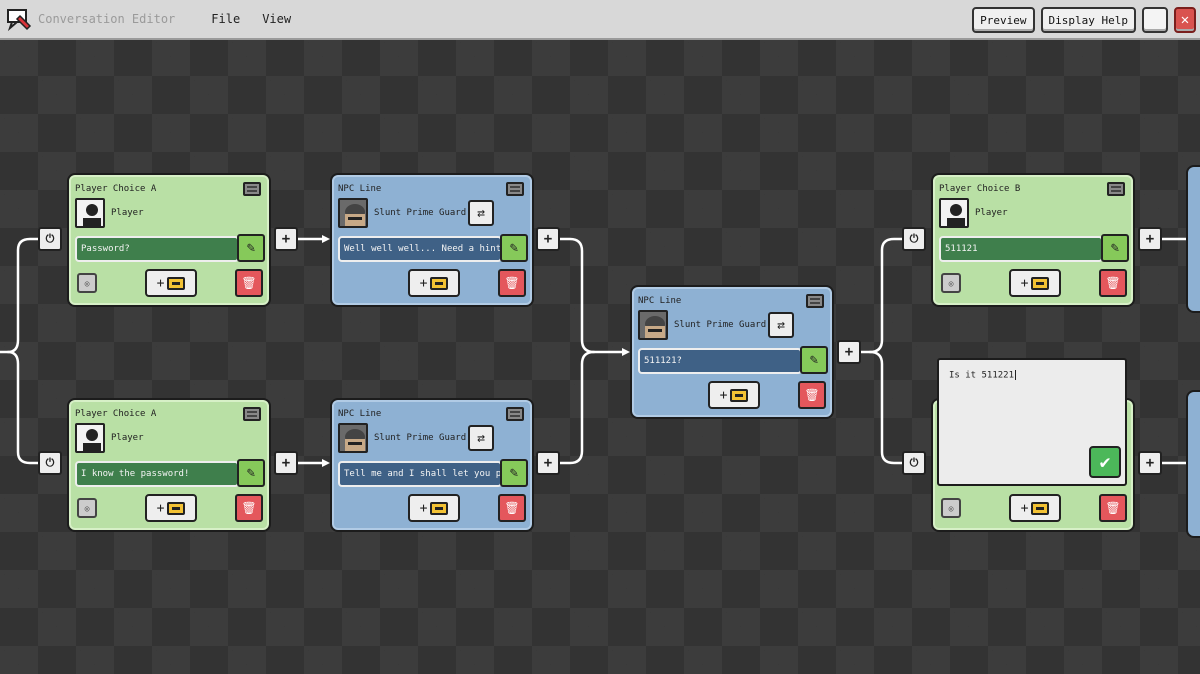 The width and height of the screenshot is (1200, 674). What do you see at coordinates (980, 189) in the screenshot?
I see `node-type-label: Player Choice B` at bounding box center [980, 189].